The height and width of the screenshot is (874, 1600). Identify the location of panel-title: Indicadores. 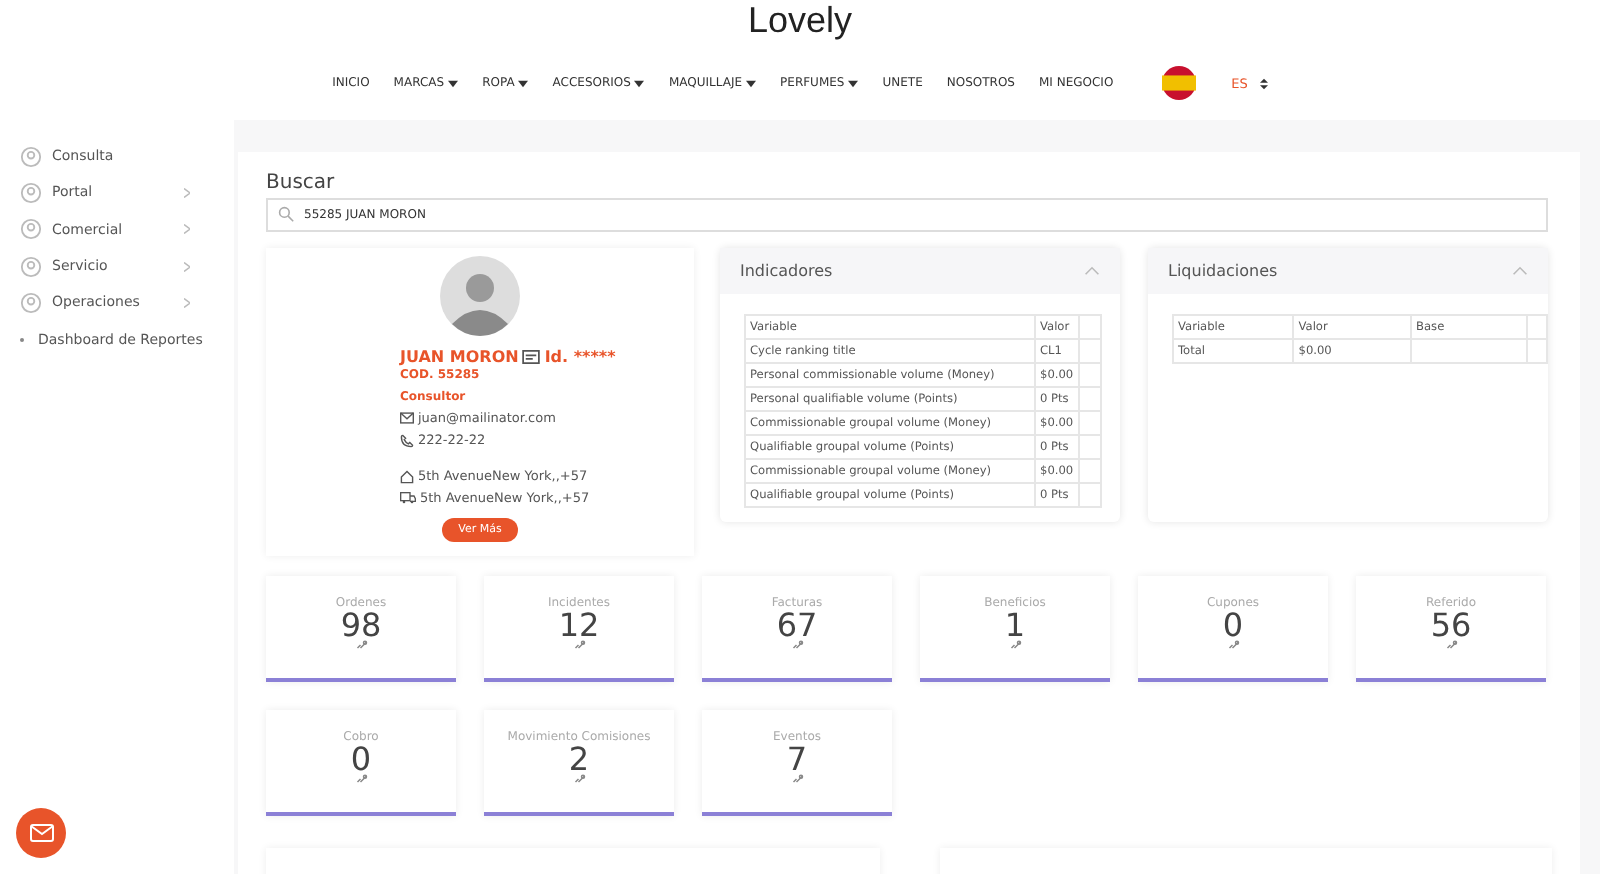
(786, 271).